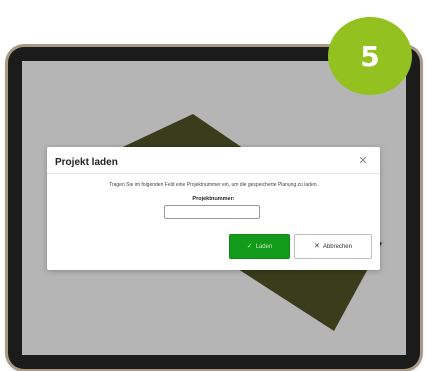 The image size is (426, 371). Describe the element at coordinates (213, 199) in the screenshot. I see `project-number-label: Projektnummer:` at that location.